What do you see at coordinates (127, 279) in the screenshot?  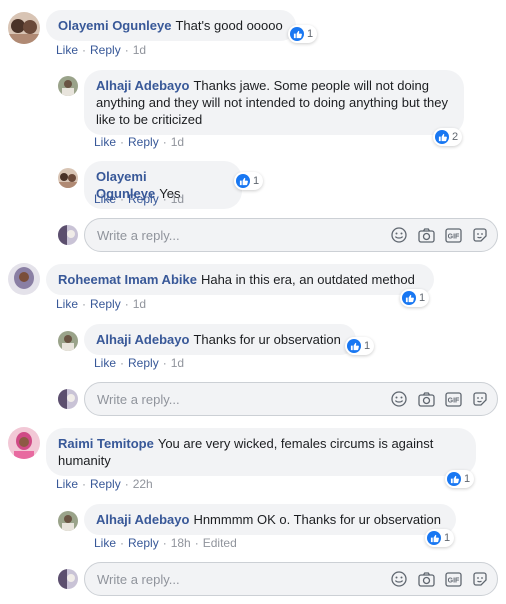 I see `comment-author: Roheemat Imam Abike` at bounding box center [127, 279].